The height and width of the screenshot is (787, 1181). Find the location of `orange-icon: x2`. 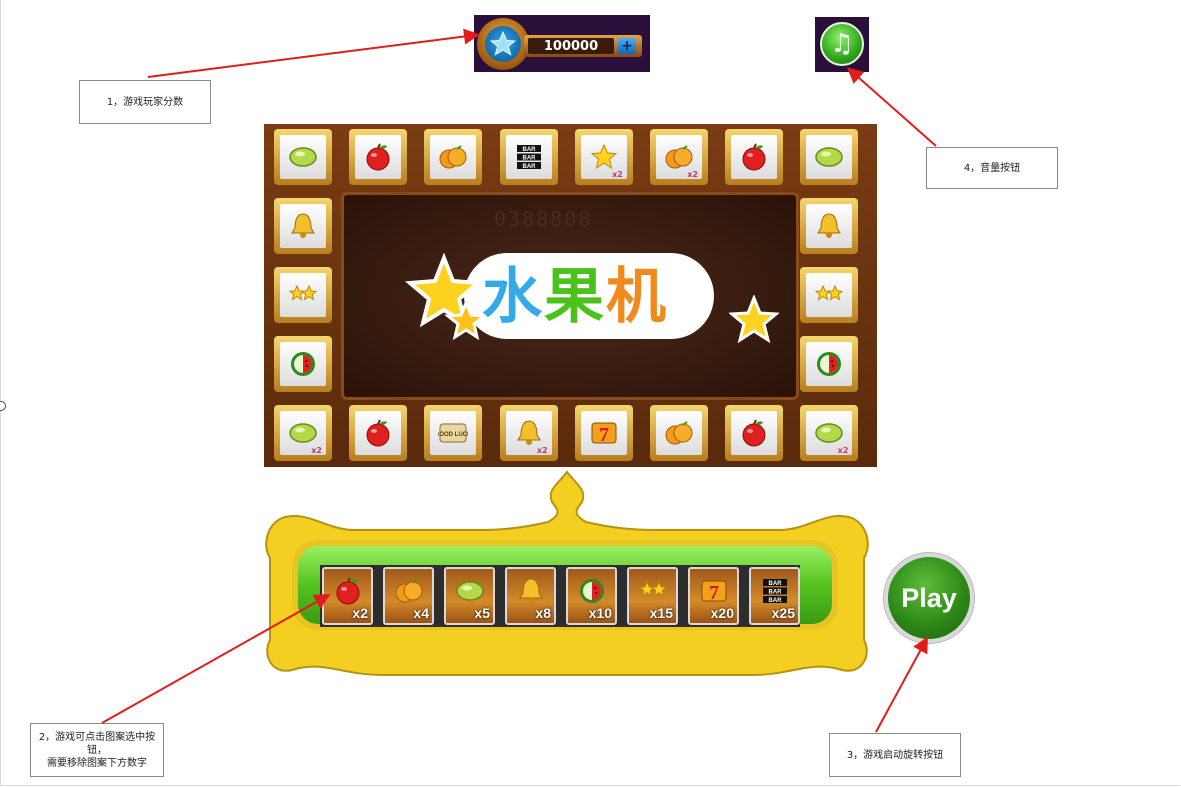

orange-icon: x2 is located at coordinates (679, 157).